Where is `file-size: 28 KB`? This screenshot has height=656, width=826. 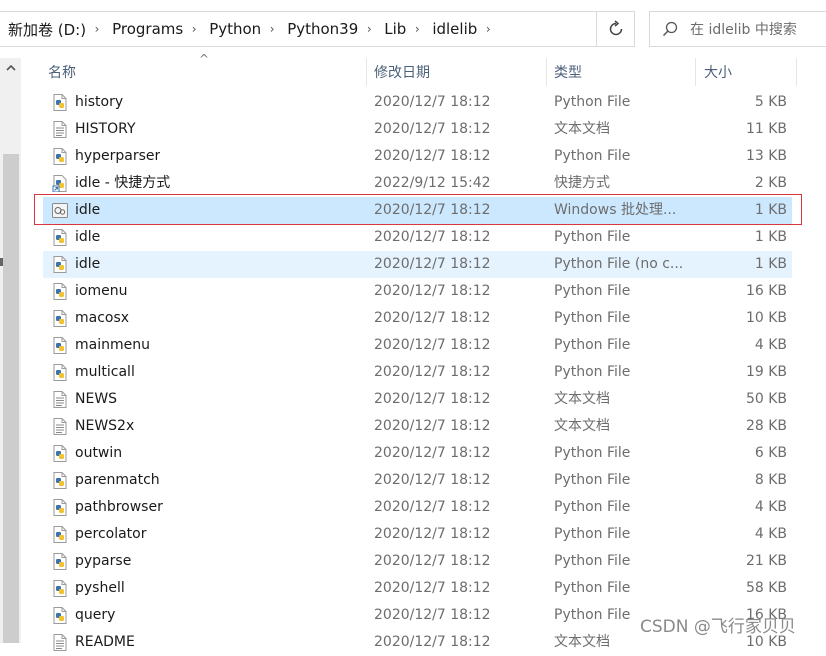 file-size: 28 KB is located at coordinates (766, 426).